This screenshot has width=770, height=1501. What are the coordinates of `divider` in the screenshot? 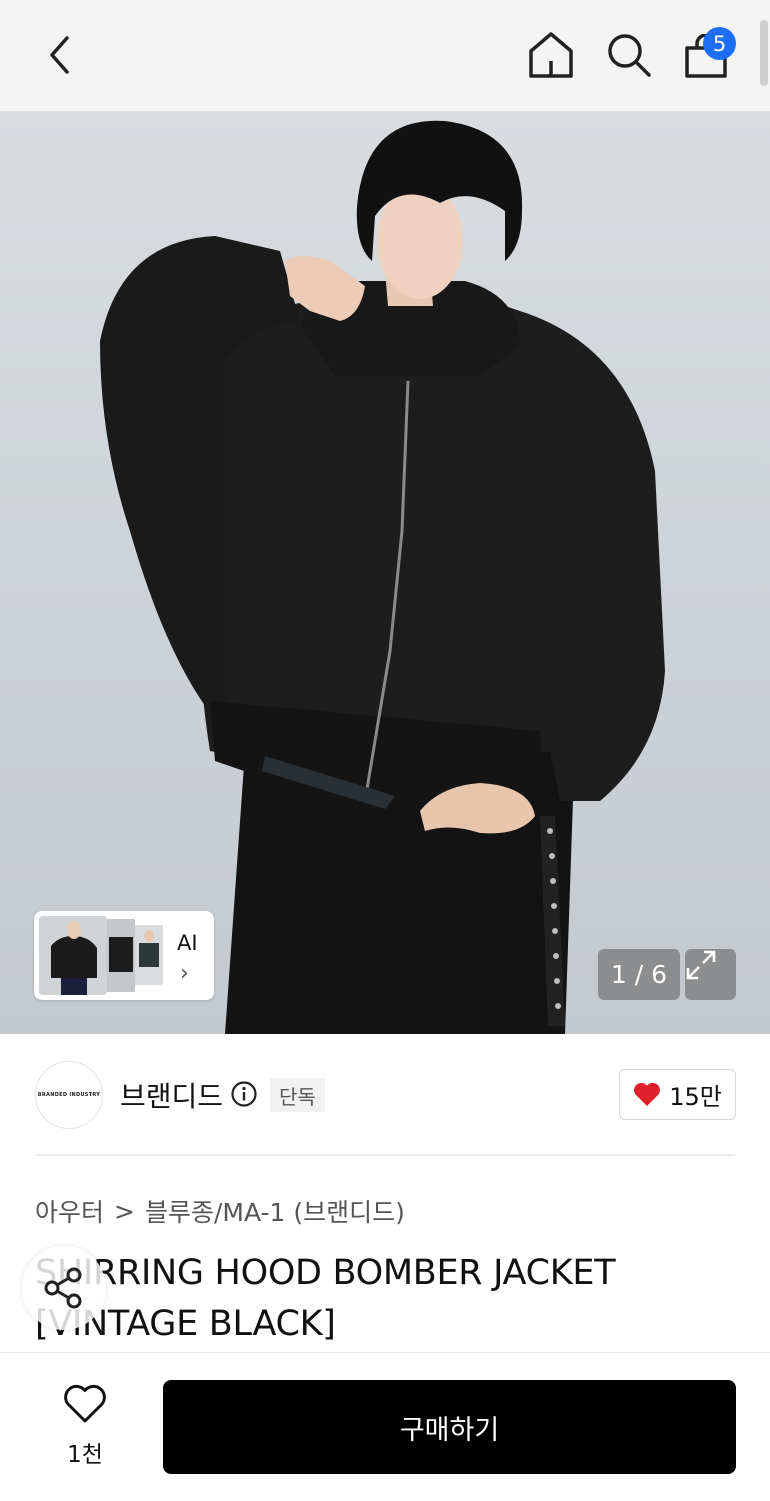 It's located at (385, 1155).